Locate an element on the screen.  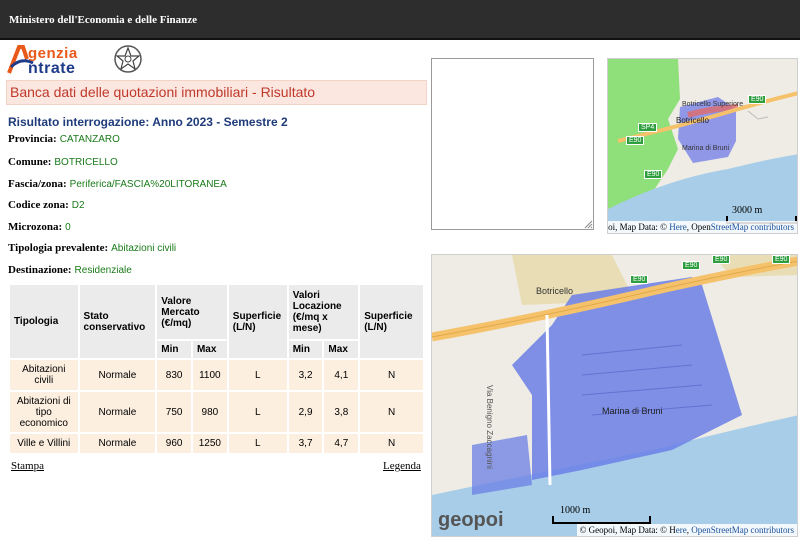
field-label: Codice zona: is located at coordinates (38, 205).